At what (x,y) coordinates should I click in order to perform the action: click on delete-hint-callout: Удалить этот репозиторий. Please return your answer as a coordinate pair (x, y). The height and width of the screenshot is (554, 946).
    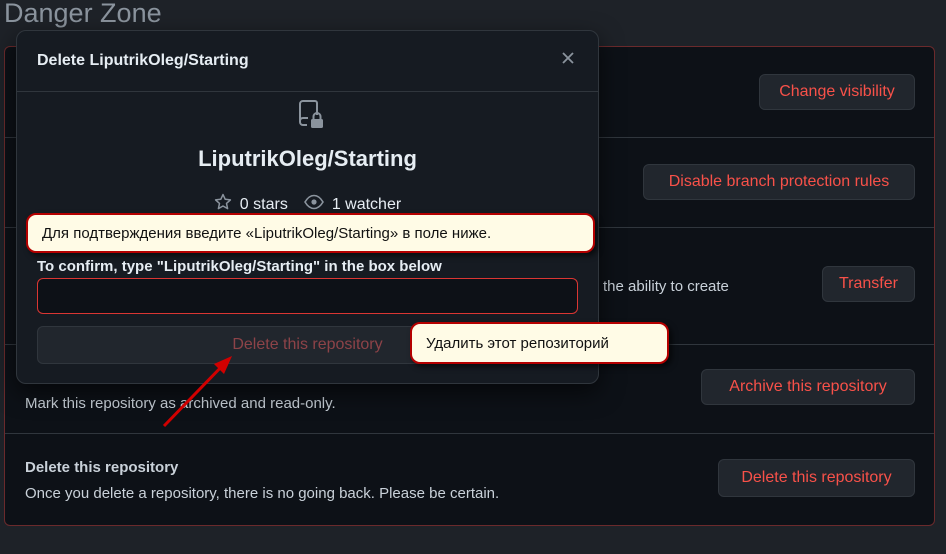
    Looking at the image, I should click on (539, 343).